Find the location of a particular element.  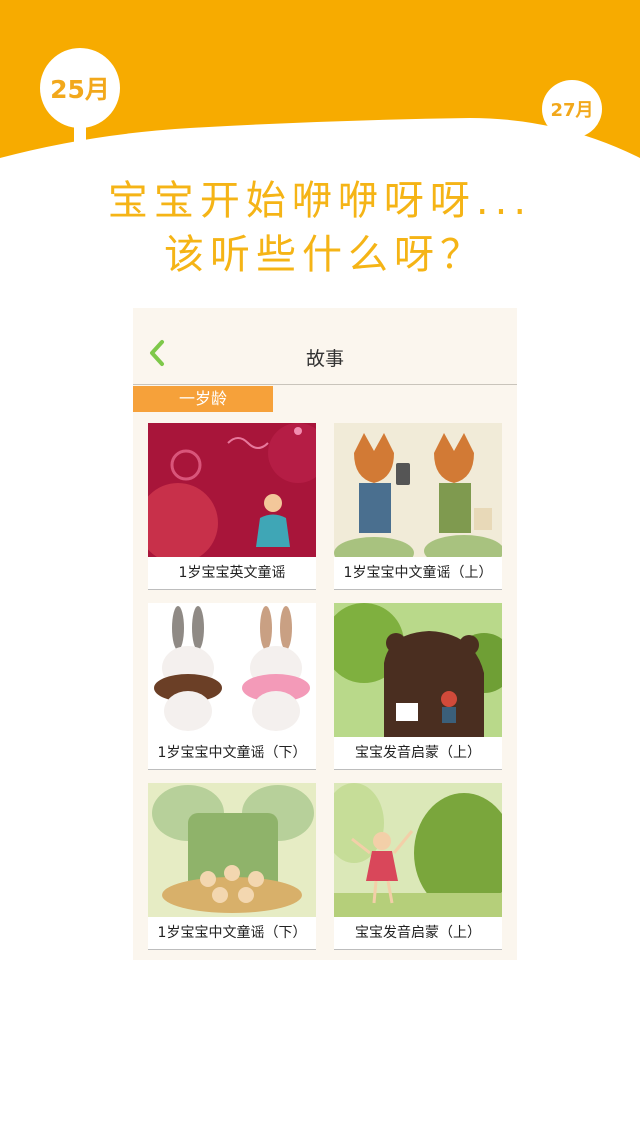

month-27-bubble: 27月 is located at coordinates (572, 109).